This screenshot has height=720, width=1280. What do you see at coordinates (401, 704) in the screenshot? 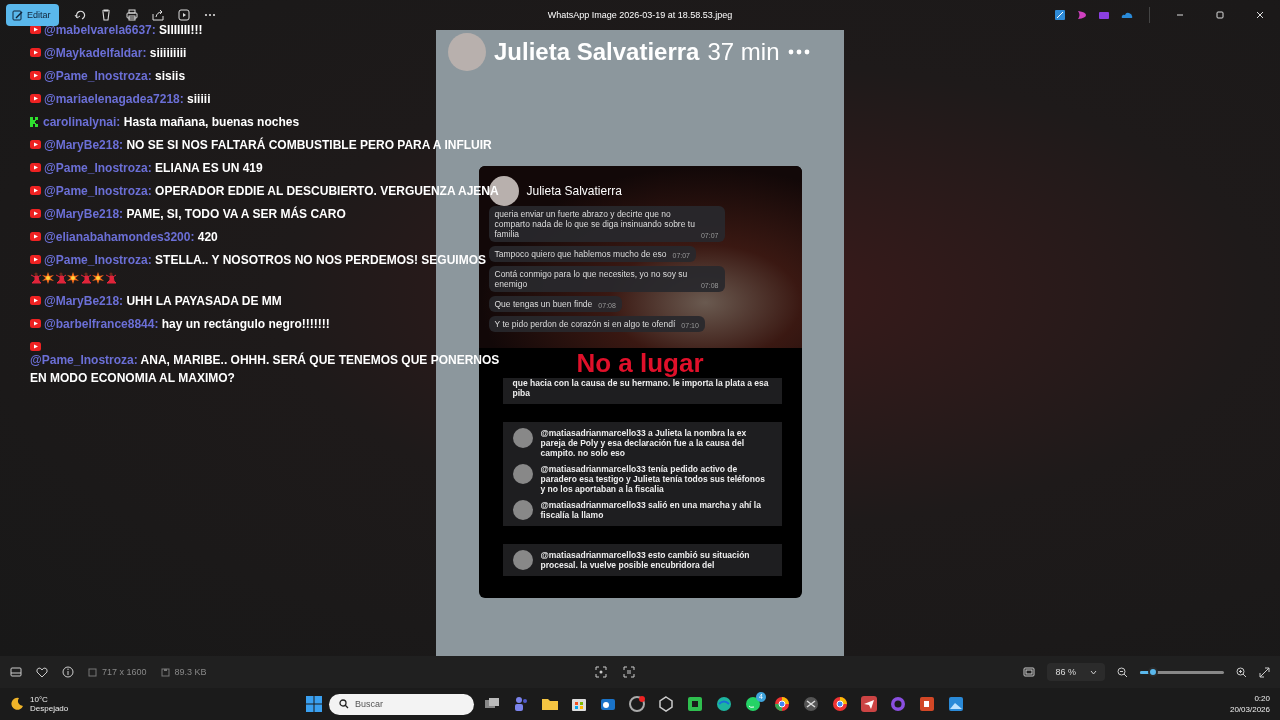
I see `search-field: Buscar` at bounding box center [401, 704].